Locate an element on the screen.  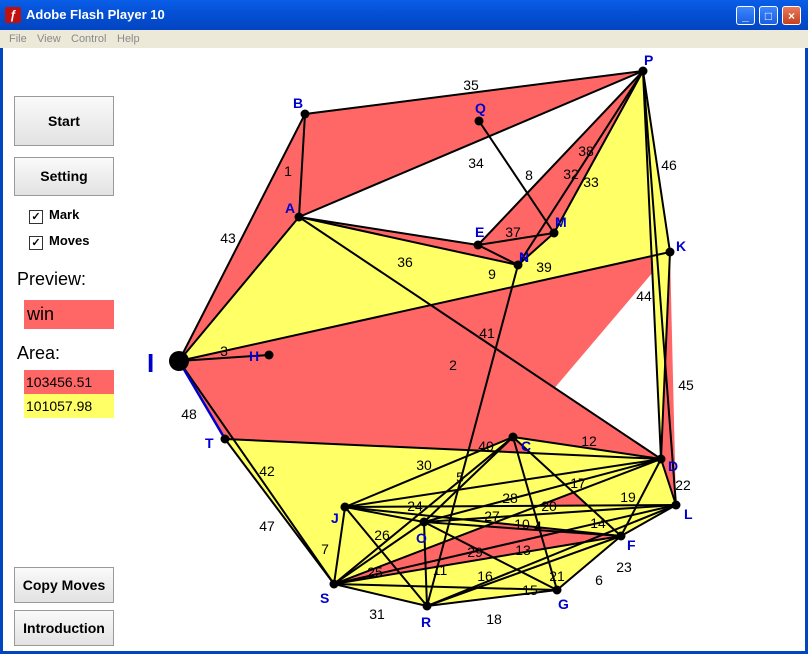
moves-checkbox: ✓ Moves is located at coordinates (59, 241).